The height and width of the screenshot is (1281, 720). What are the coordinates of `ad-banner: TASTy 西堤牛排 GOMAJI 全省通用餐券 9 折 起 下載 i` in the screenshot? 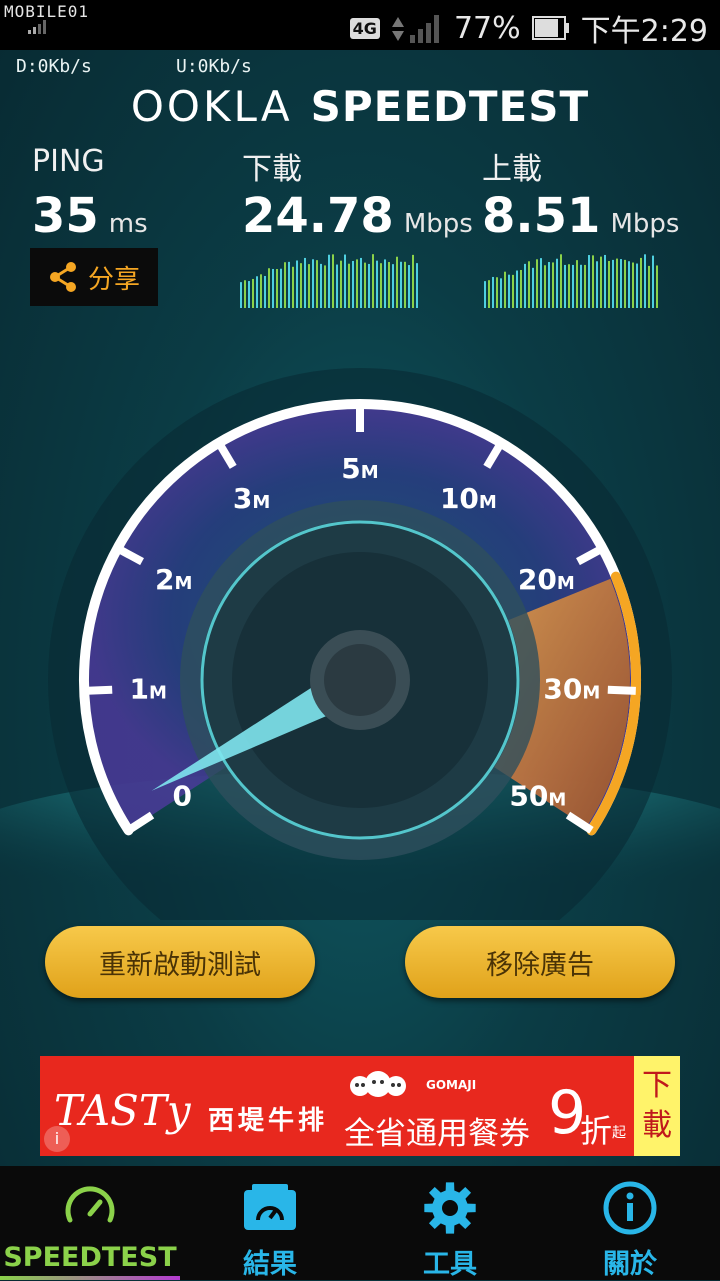 It's located at (360, 1106).